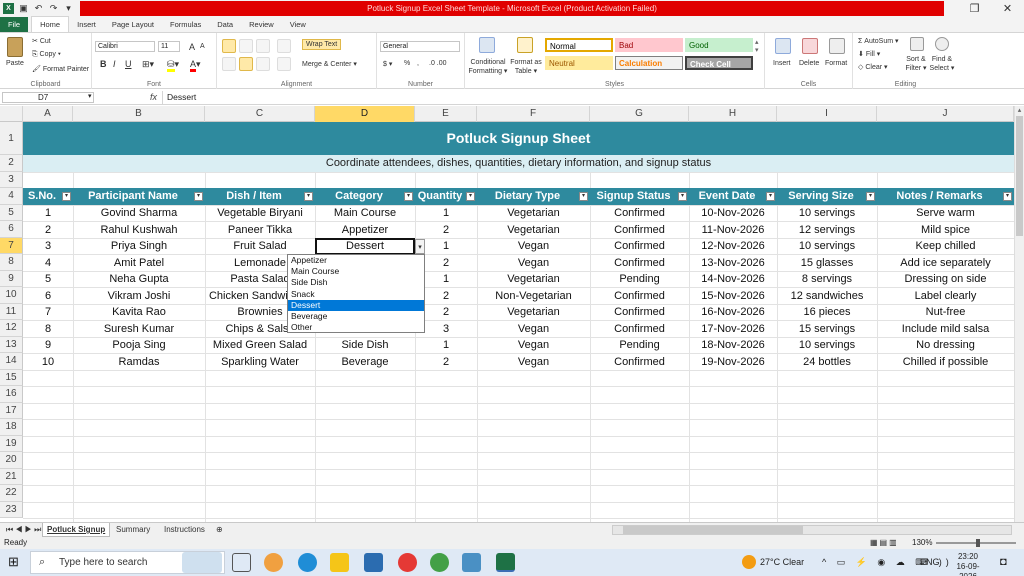  Describe the element at coordinates (945, 312) in the screenshot. I see `table-cell: Nut-free` at that location.